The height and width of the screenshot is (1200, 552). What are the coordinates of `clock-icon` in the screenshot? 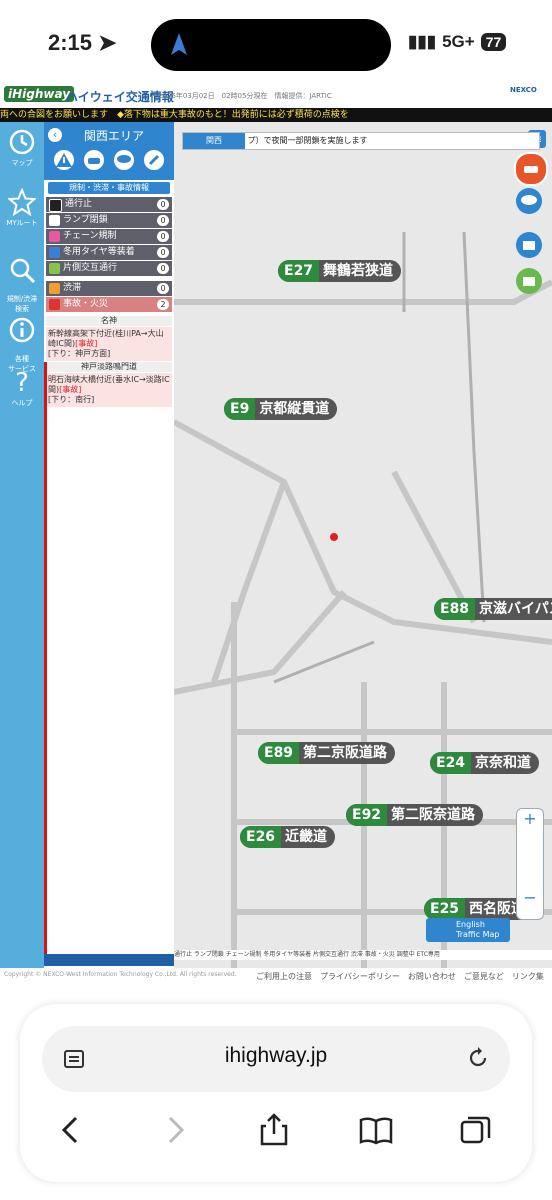 It's located at (22, 142).